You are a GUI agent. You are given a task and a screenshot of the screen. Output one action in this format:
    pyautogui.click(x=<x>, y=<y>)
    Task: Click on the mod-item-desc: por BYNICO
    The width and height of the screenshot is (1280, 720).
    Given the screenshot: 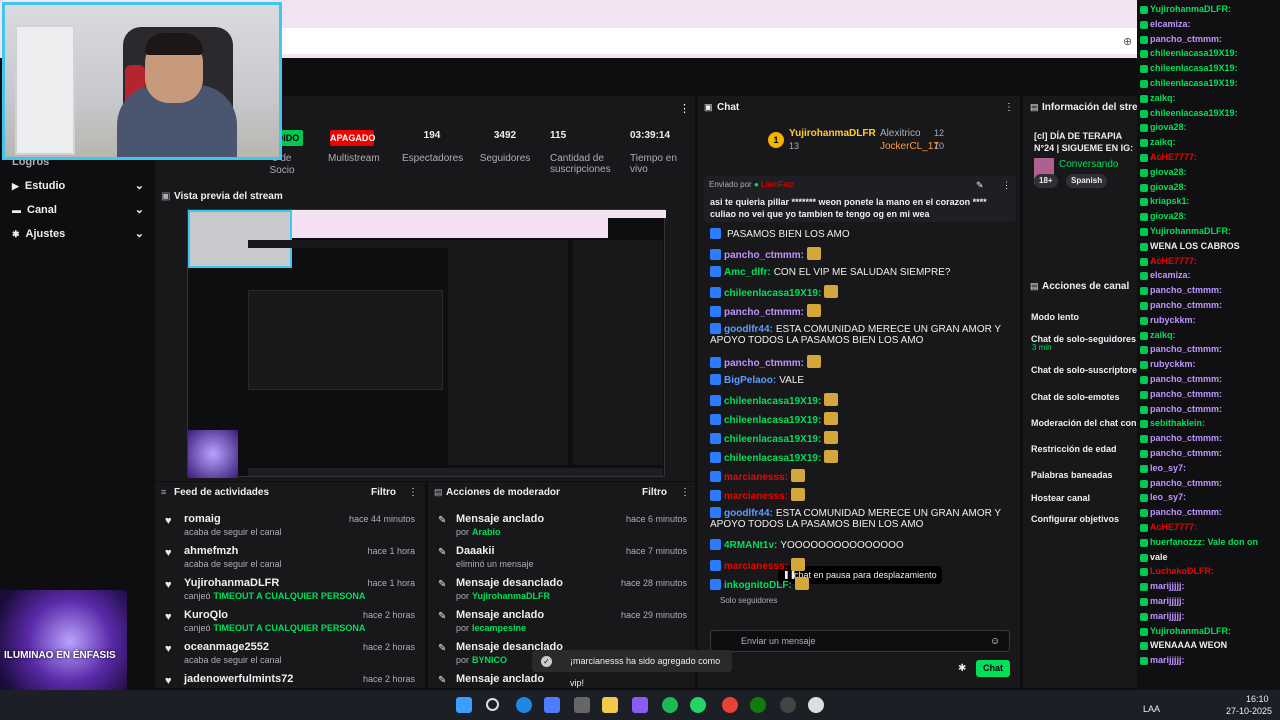 What is the action you would take?
    pyautogui.click(x=482, y=660)
    